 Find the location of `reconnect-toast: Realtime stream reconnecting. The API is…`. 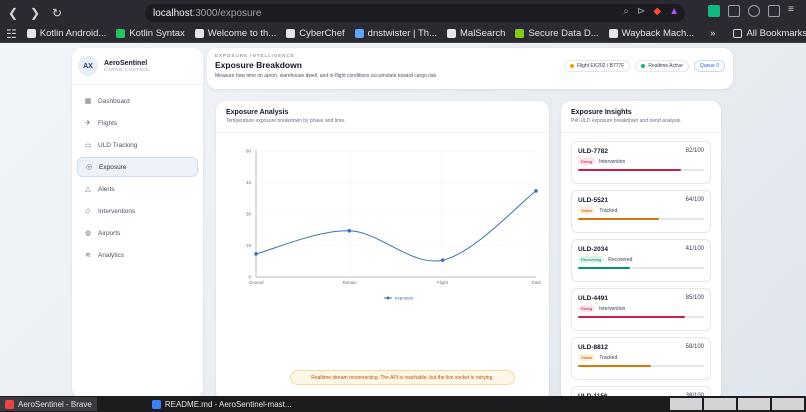

reconnect-toast: Realtime stream reconnecting. The API is… is located at coordinates (402, 377).